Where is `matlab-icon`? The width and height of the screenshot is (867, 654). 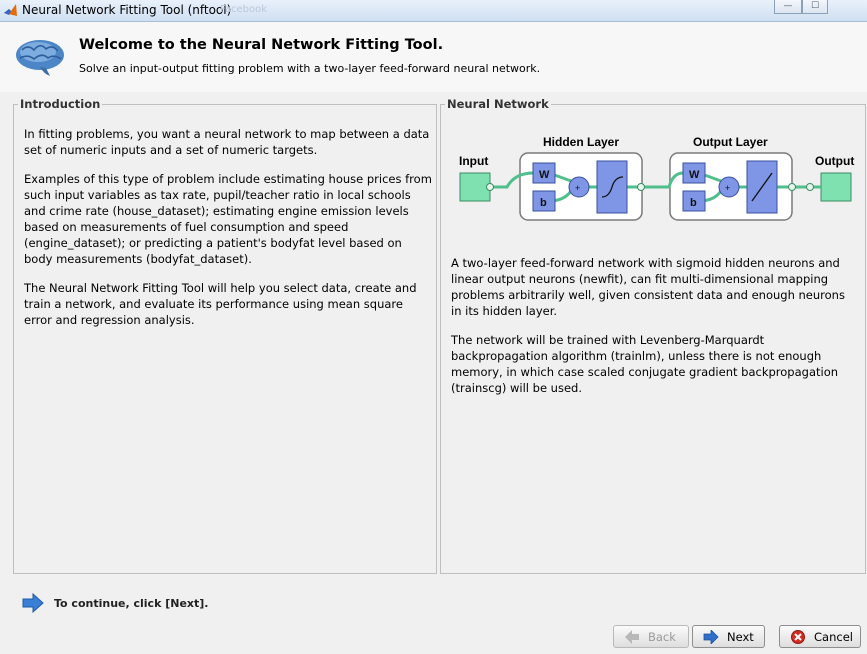
matlab-icon is located at coordinates (10, 10).